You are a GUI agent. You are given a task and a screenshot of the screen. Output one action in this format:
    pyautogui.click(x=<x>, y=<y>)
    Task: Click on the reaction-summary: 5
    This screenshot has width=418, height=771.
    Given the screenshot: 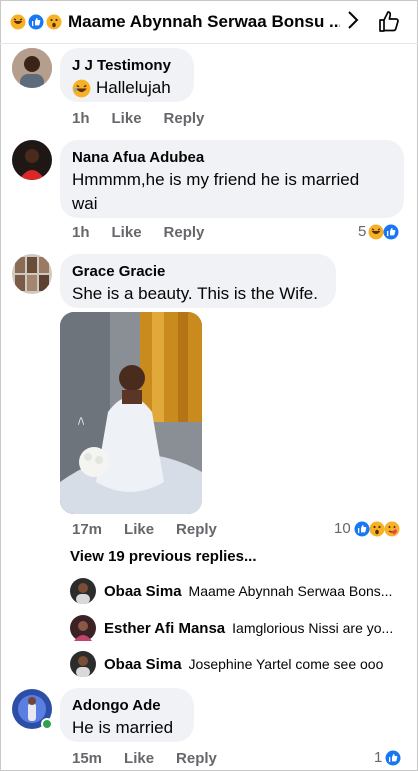 What is the action you would take?
    pyautogui.click(x=378, y=231)
    